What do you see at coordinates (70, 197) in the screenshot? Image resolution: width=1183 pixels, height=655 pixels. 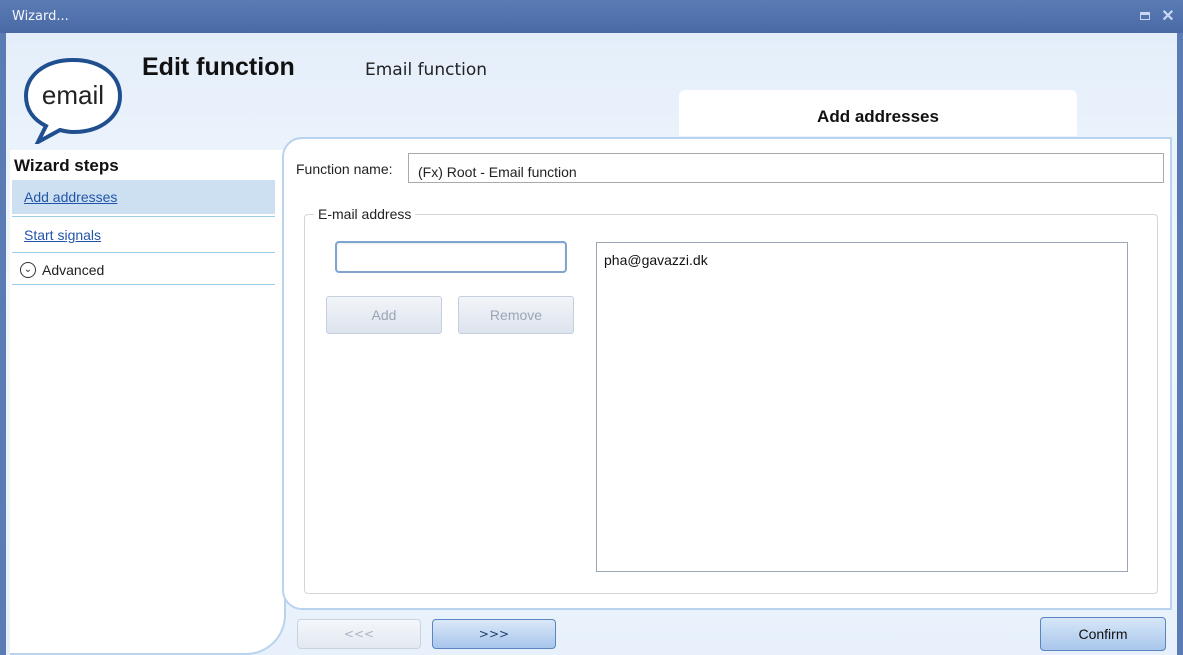 I see `sidebar-item-label: Add addresses` at bounding box center [70, 197].